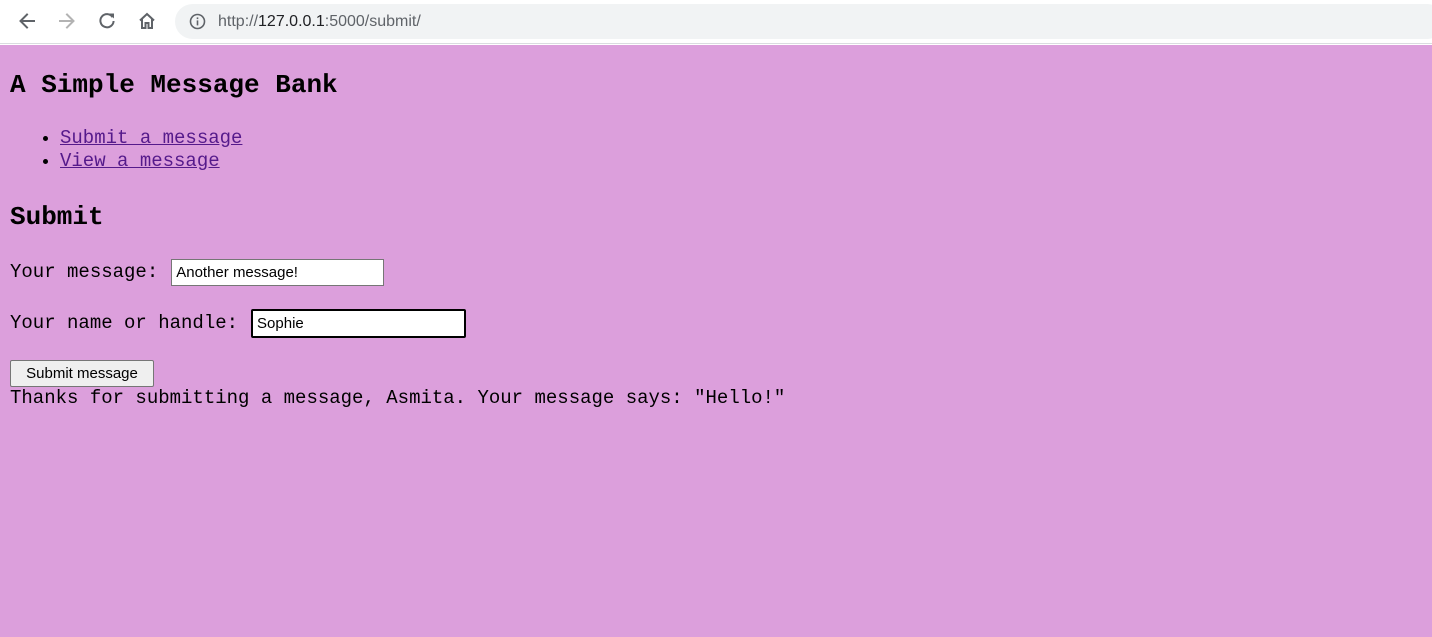  Describe the element at coordinates (124, 323) in the screenshot. I see `name-label: Your name or handle:` at that location.